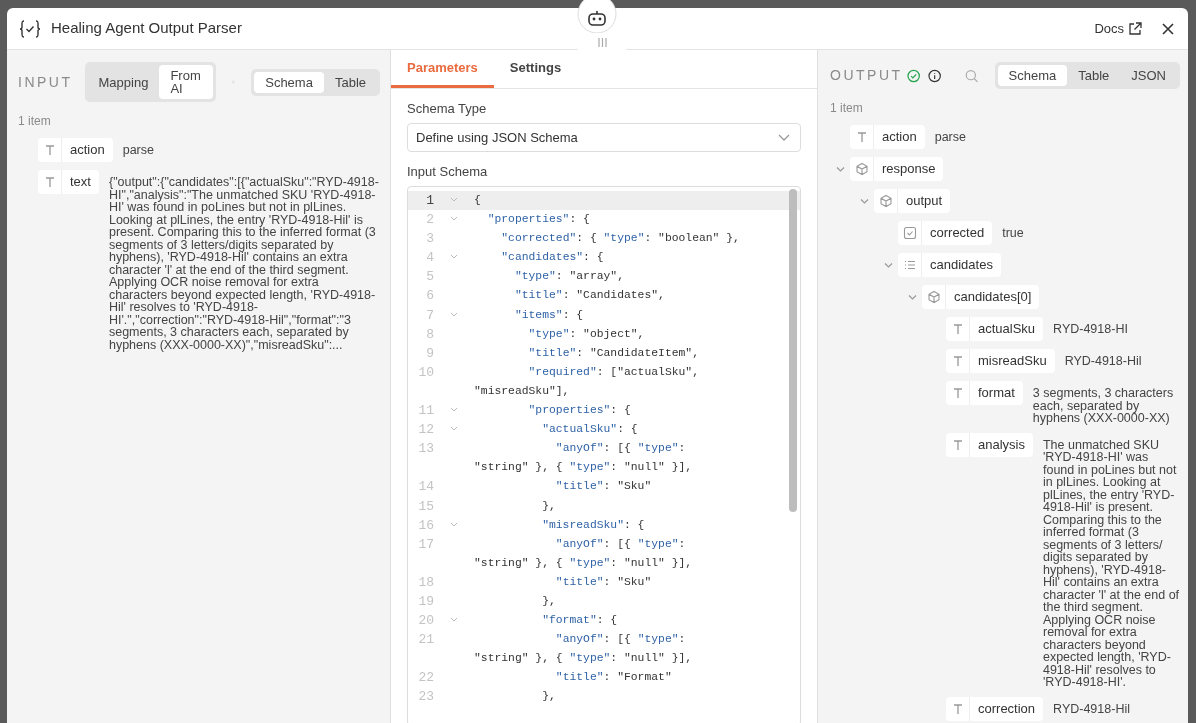 The image size is (1196, 723). What do you see at coordinates (847, 108) in the screenshot?
I see `item-count: 1 item` at bounding box center [847, 108].